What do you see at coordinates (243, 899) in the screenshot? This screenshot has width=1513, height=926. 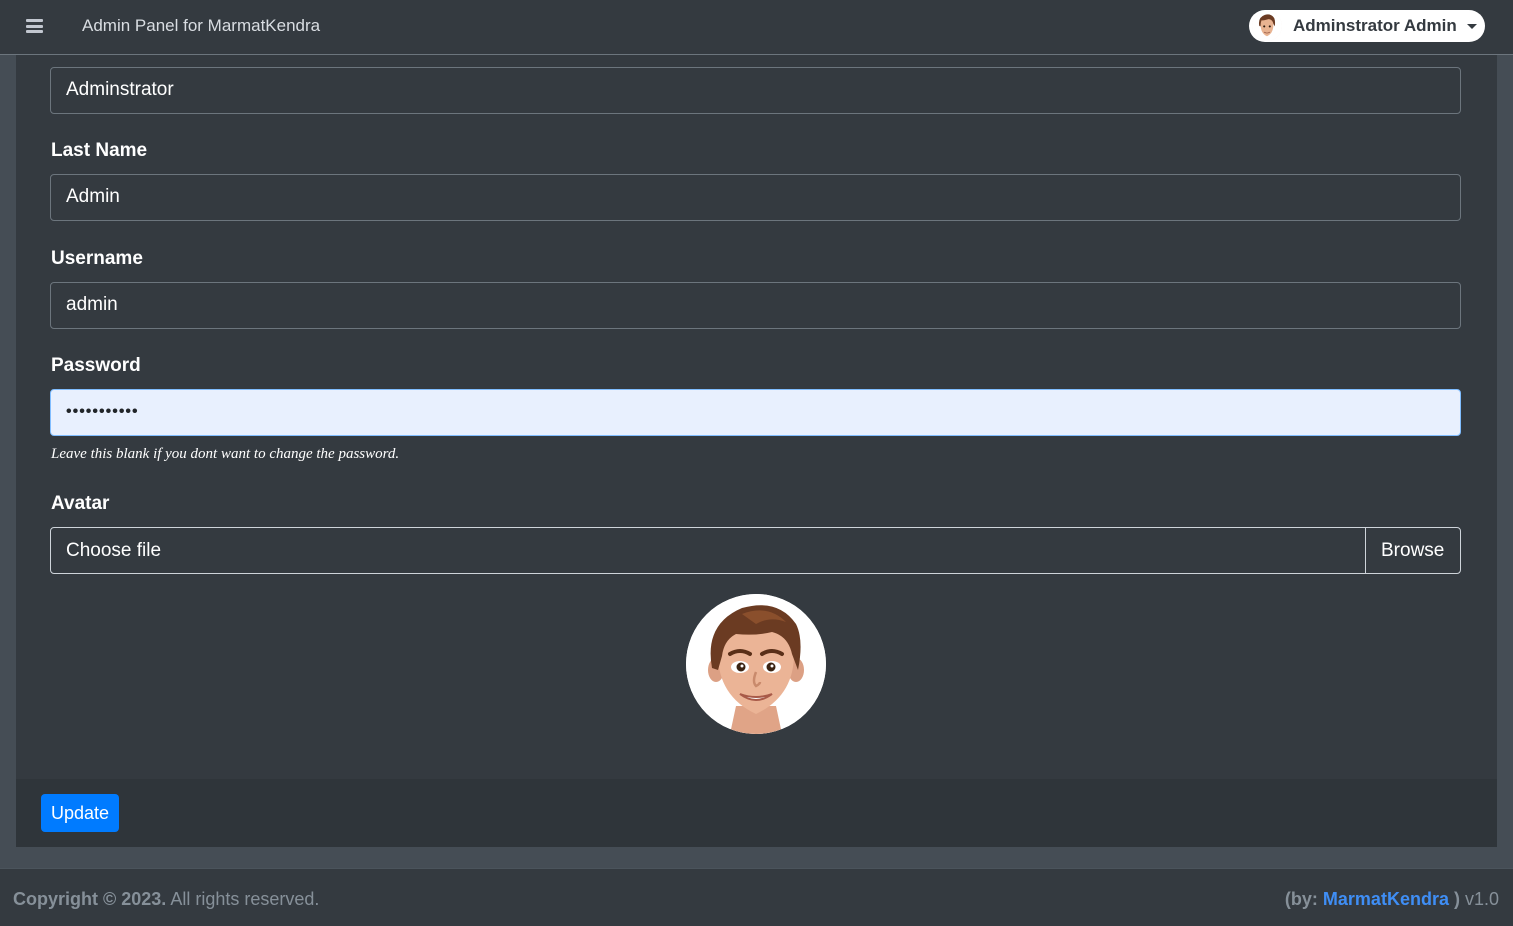 I see `copyright-rights: All rights reserved.` at bounding box center [243, 899].